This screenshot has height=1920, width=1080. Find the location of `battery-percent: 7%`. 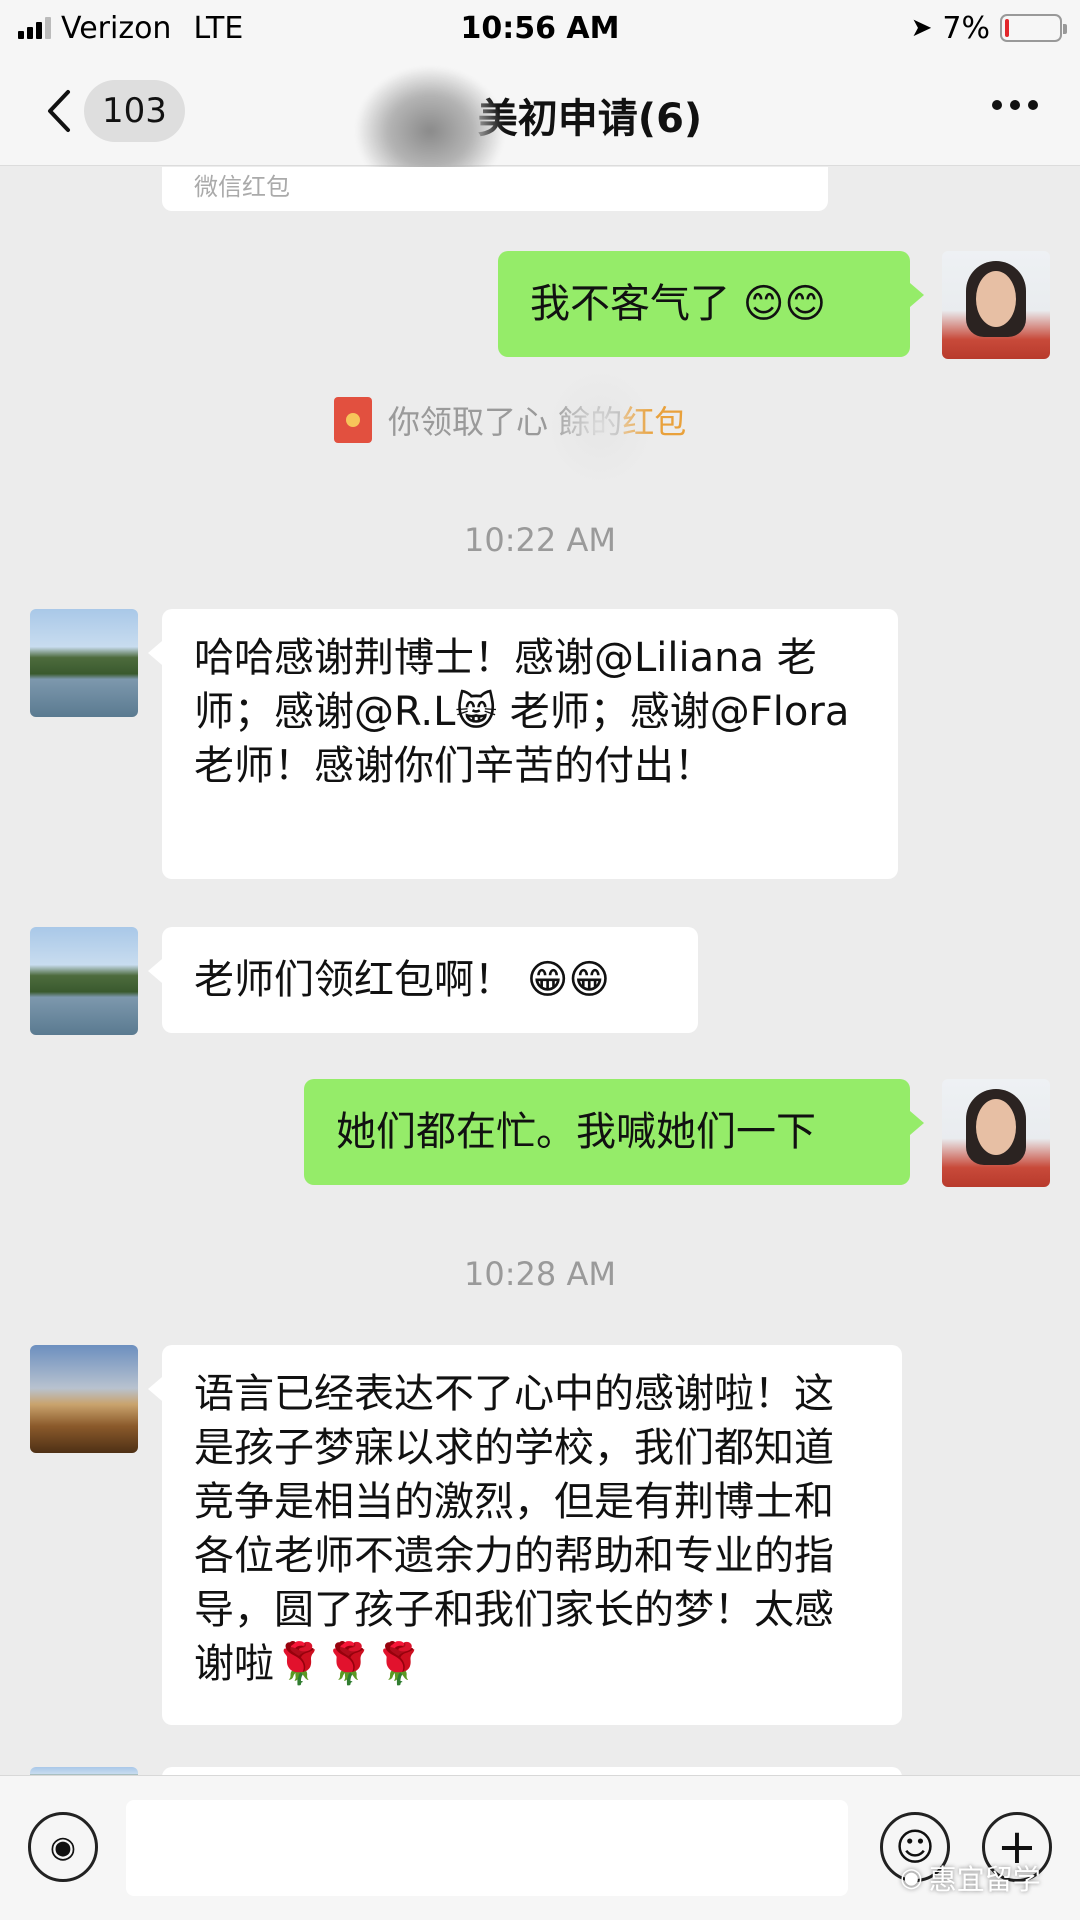

battery-percent: 7% is located at coordinates (966, 28).